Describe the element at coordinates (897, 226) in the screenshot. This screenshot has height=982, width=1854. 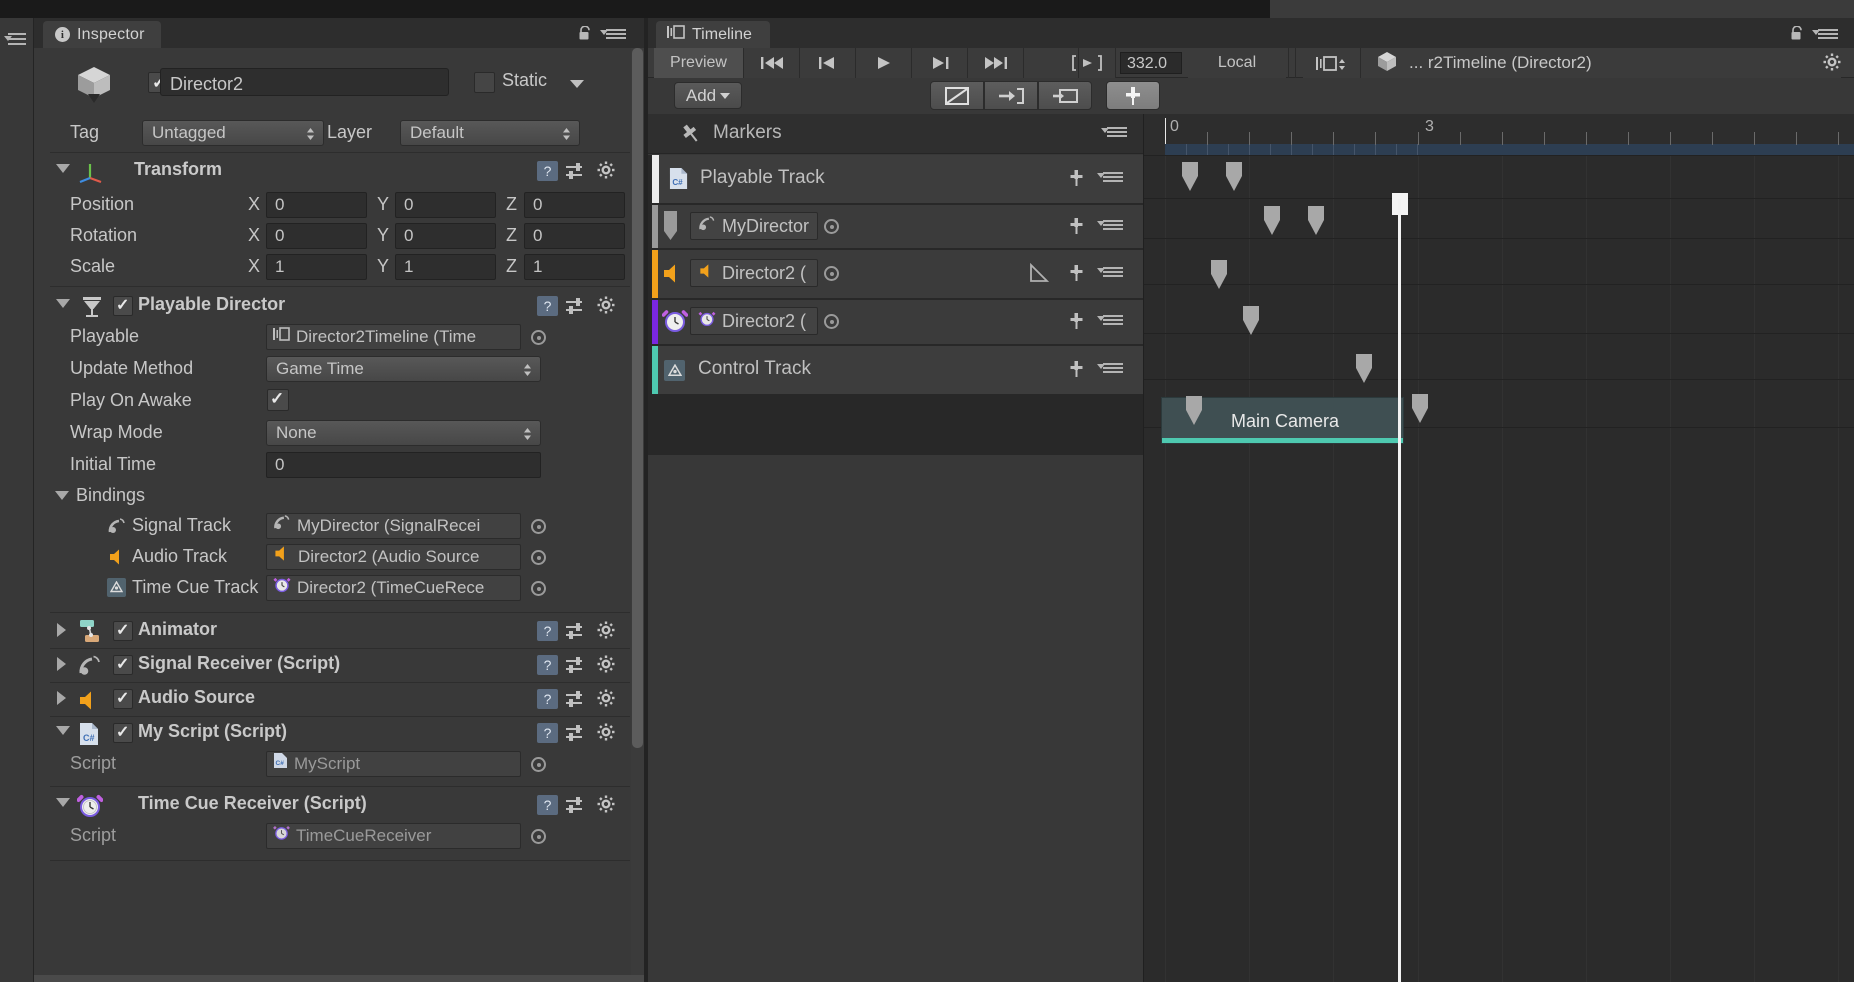
I see `track-row-signal-track: MyDirector` at that location.